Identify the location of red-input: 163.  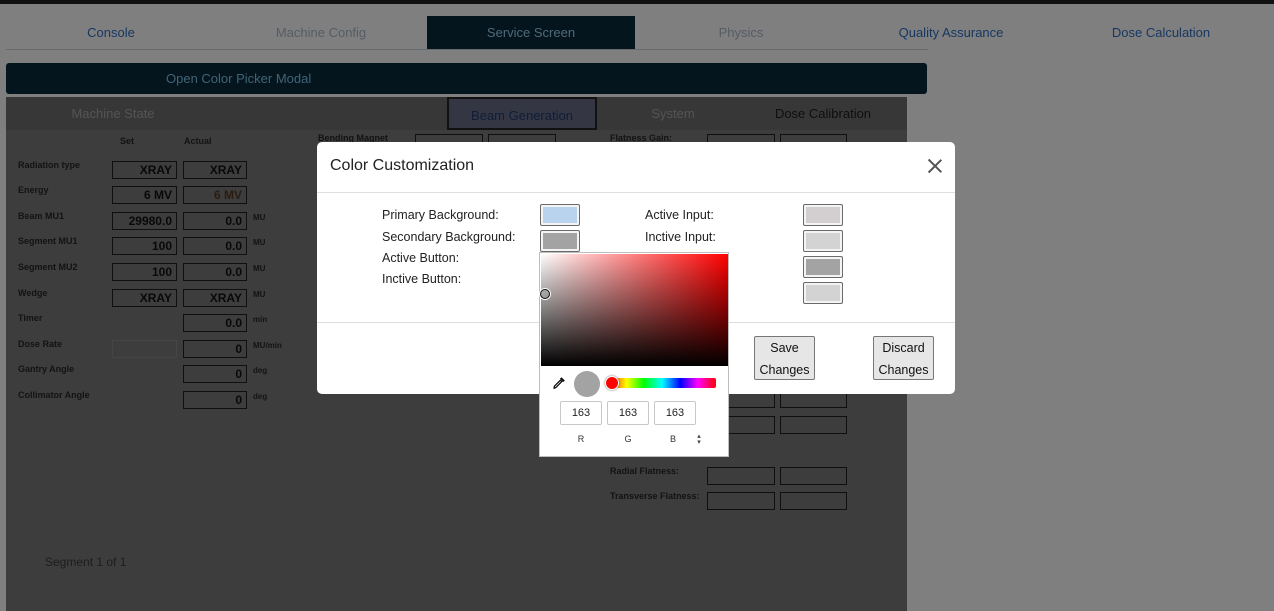
(581, 413).